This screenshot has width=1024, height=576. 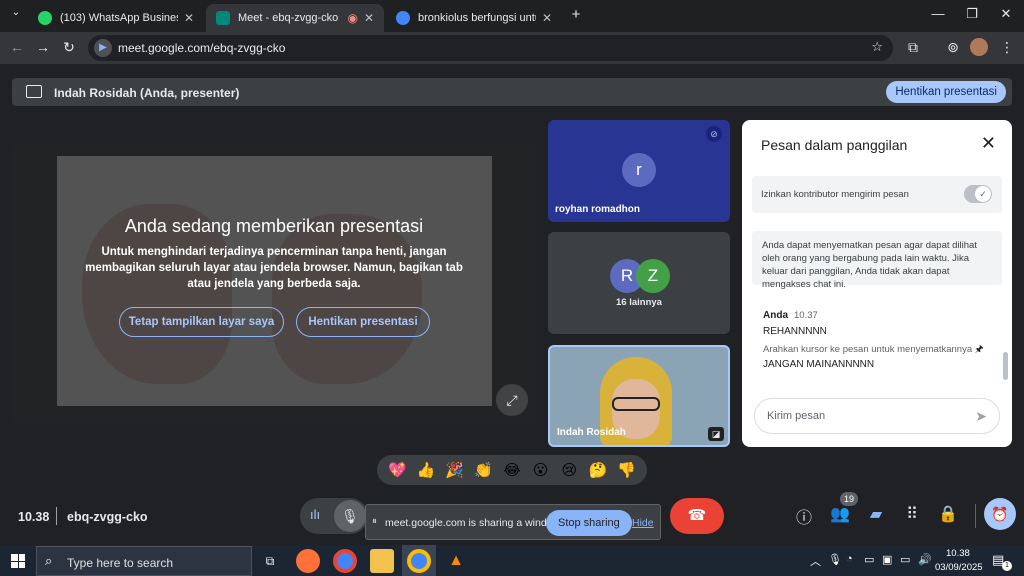 What do you see at coordinates (887, 559) in the screenshot?
I see `tray-display-icon: ▣` at bounding box center [887, 559].